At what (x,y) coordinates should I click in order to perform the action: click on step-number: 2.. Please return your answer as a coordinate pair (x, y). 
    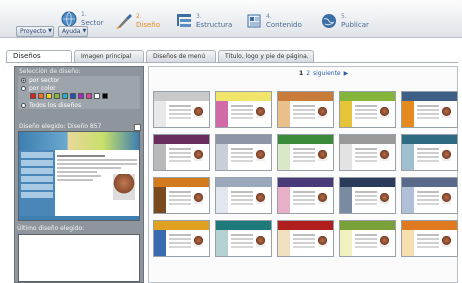
    Looking at the image, I should click on (139, 16).